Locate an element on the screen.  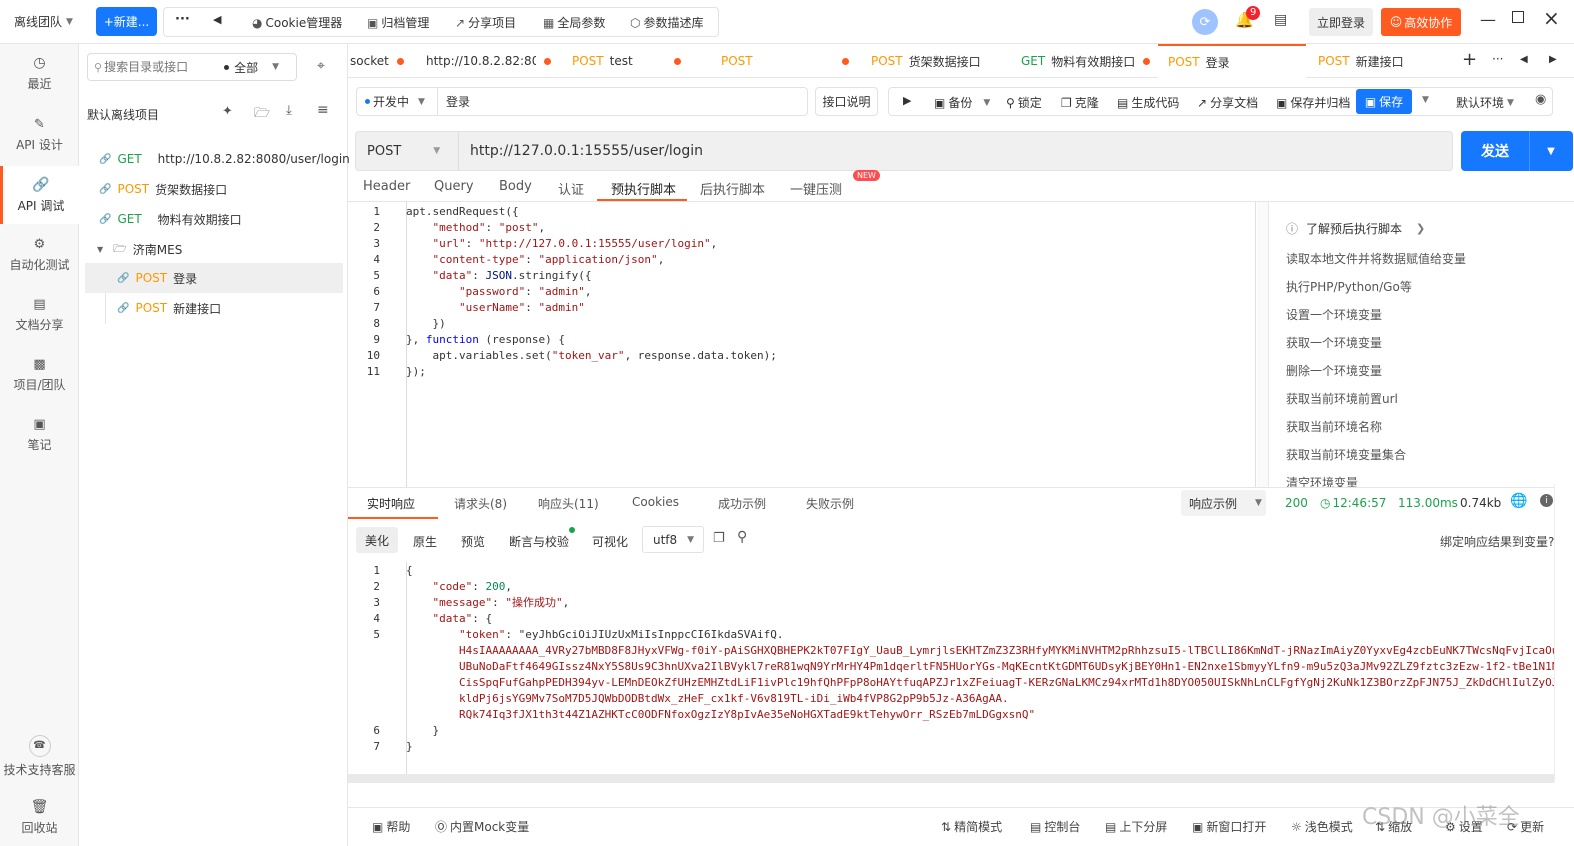
simple-mode-button: ⇅ 精简模式 is located at coordinates (971, 826).